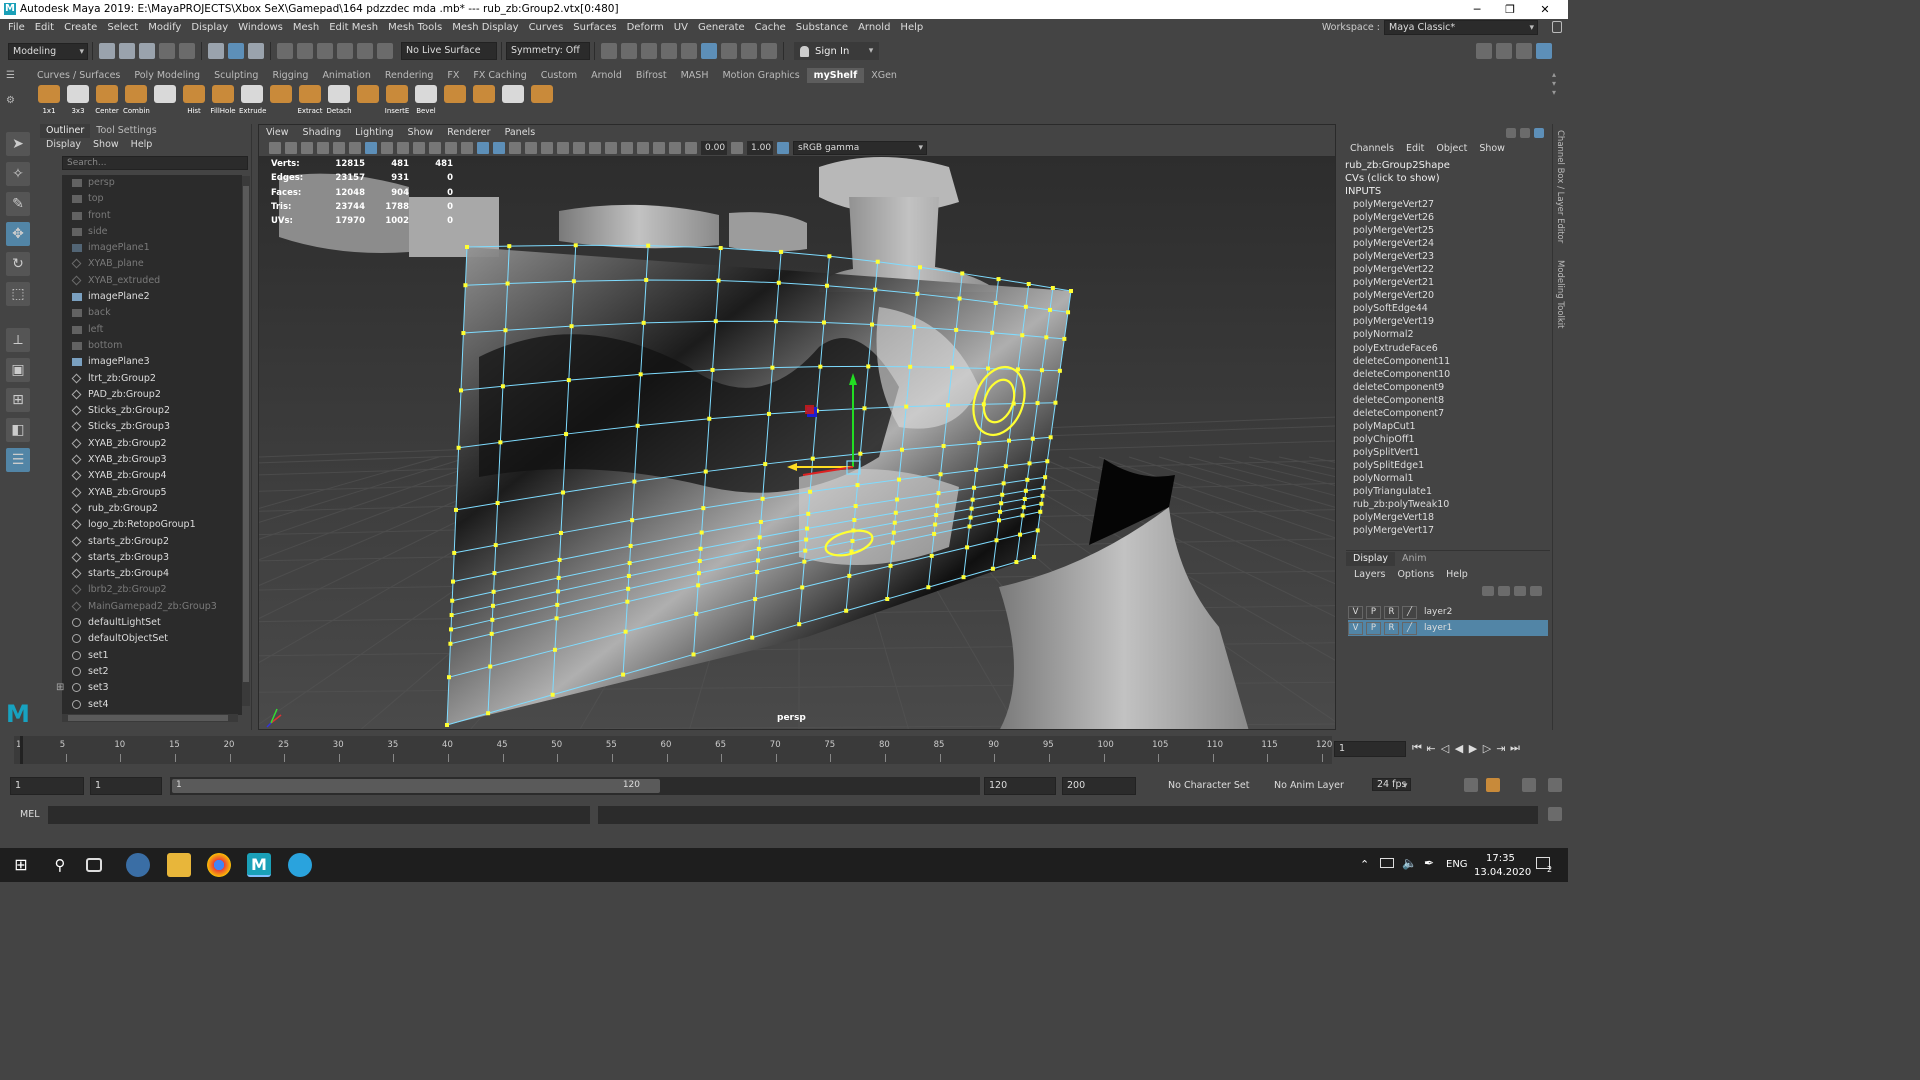  What do you see at coordinates (306, 27) in the screenshot?
I see `menu-mesh: Mesh` at bounding box center [306, 27].